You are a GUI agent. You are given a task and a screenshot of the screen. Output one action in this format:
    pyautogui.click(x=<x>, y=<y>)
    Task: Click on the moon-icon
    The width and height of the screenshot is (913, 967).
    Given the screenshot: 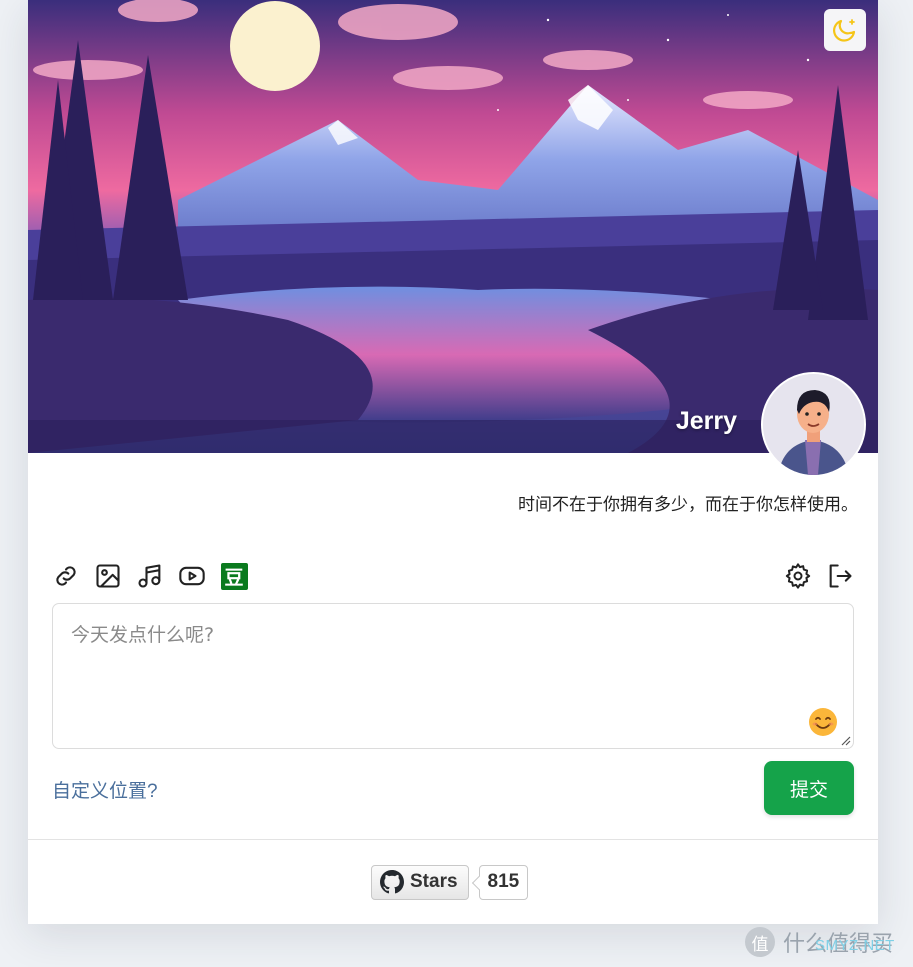 What is the action you would take?
    pyautogui.click(x=844, y=30)
    